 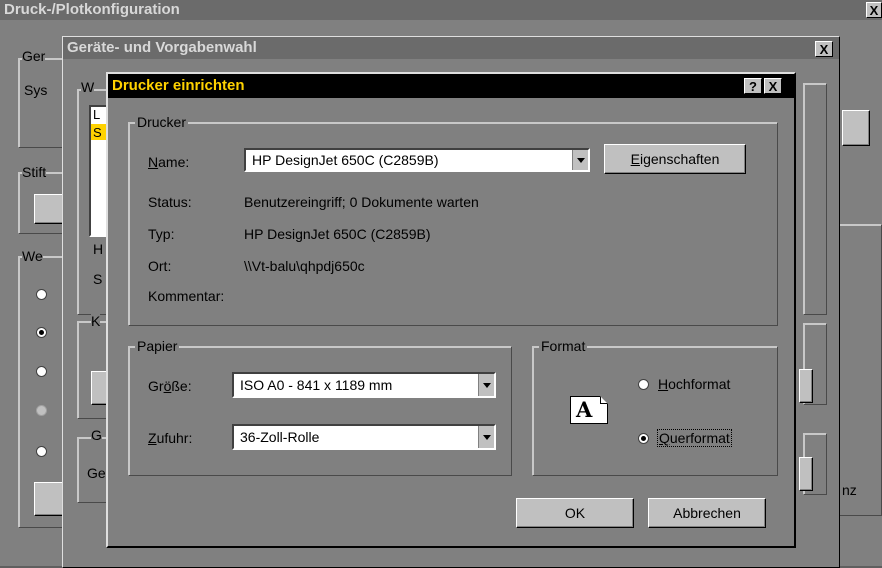 What do you see at coordinates (643, 384) in the screenshot?
I see `portrait-radio` at bounding box center [643, 384].